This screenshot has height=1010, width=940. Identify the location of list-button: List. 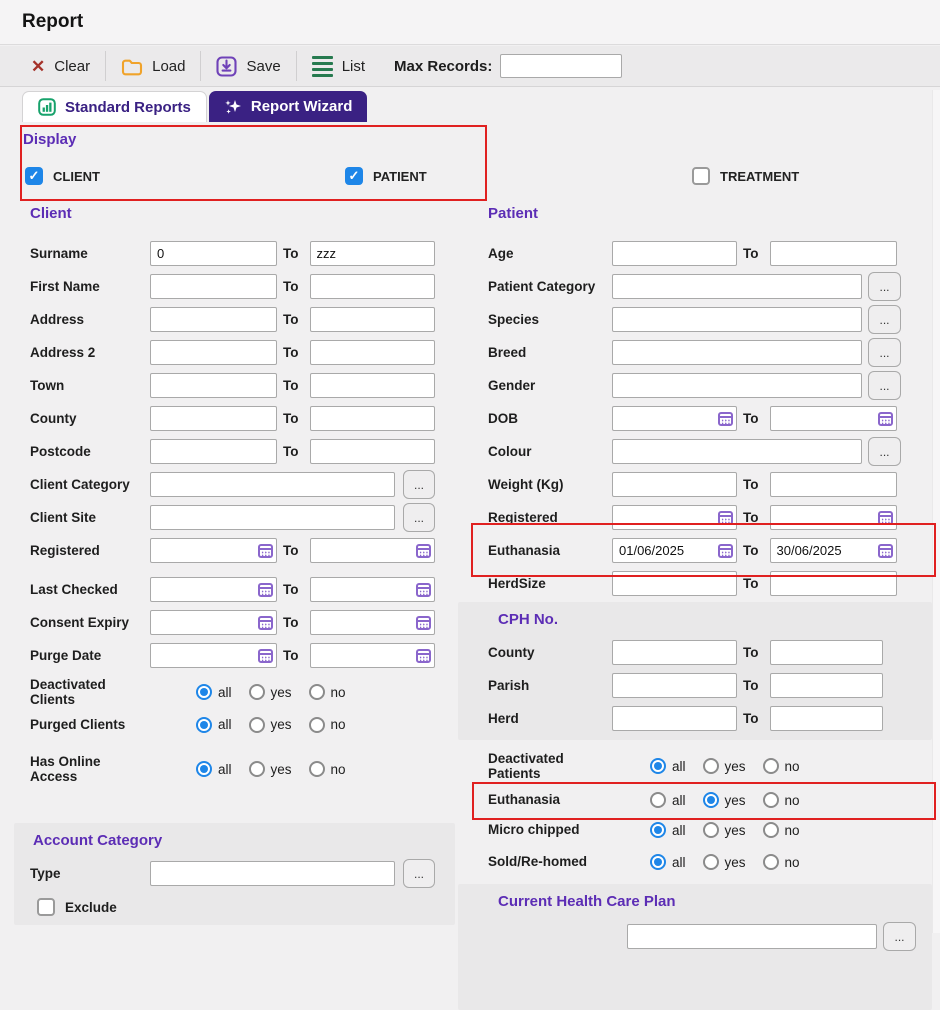
(338, 66).